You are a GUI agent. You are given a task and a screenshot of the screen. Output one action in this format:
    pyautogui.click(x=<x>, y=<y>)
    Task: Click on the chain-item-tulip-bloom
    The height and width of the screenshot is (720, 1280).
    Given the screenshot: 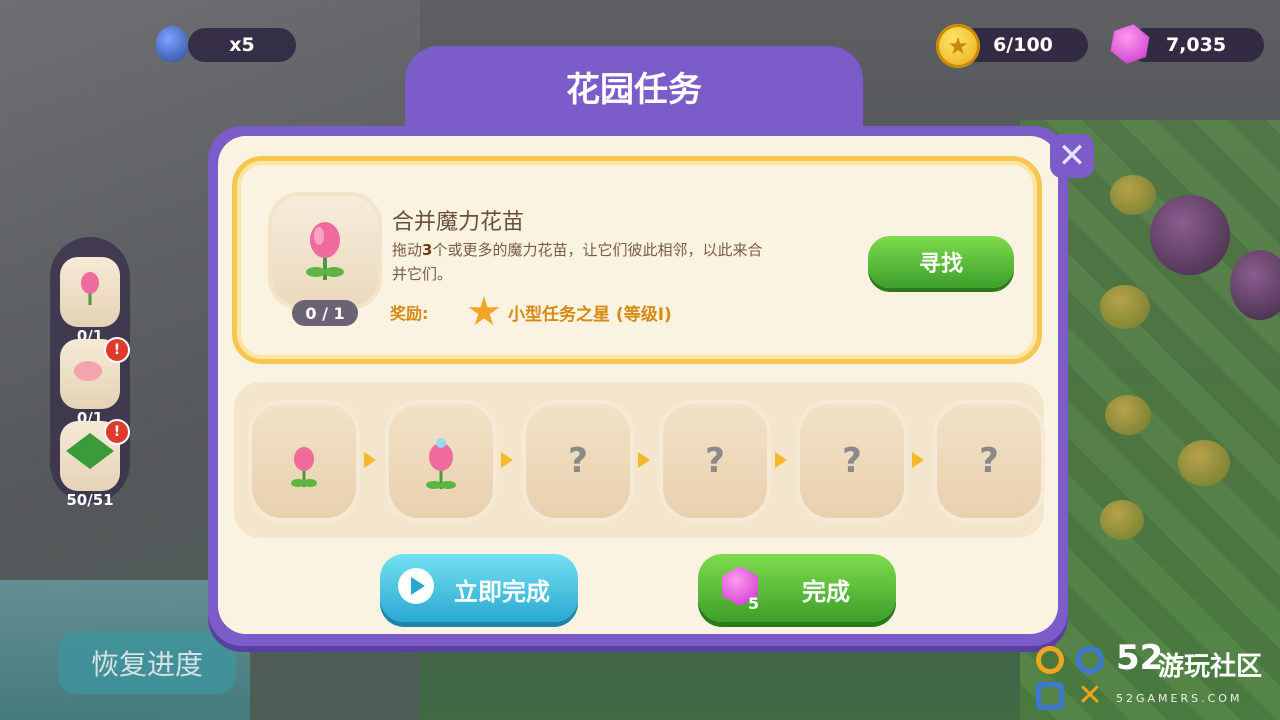 What is the action you would take?
    pyautogui.click(x=441, y=461)
    